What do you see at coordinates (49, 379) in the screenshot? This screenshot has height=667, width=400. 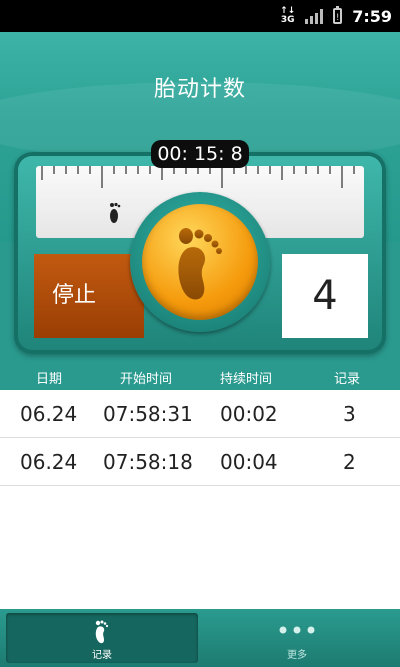 I see `col-date: 日期` at bounding box center [49, 379].